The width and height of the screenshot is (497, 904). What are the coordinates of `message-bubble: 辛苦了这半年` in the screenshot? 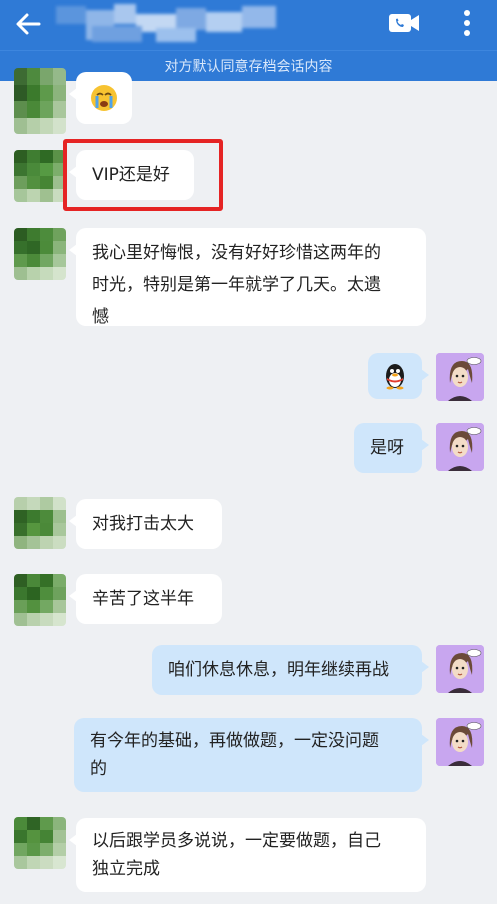 It's located at (145, 599).